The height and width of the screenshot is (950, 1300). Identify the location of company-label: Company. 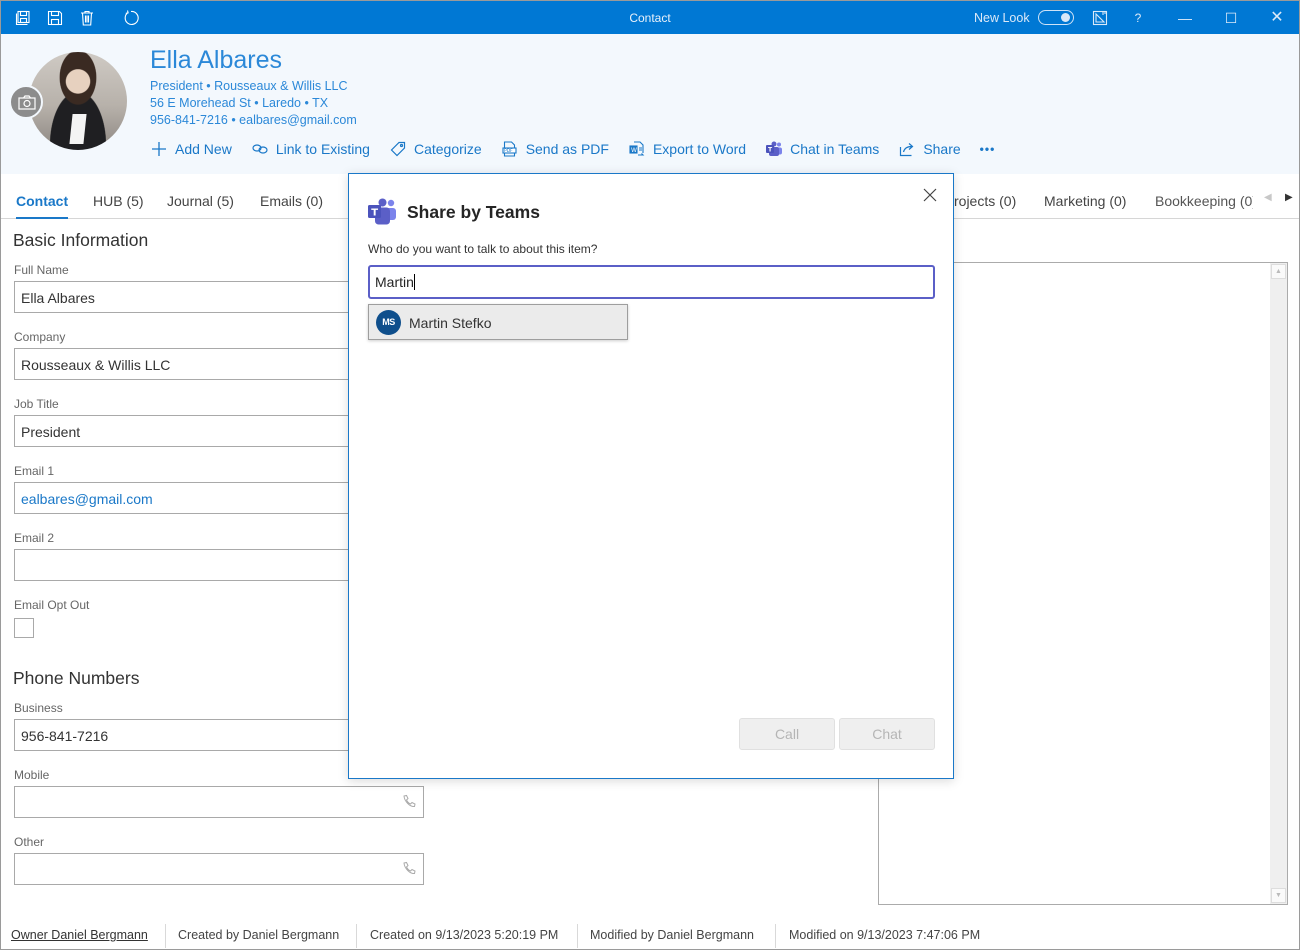
(40, 337).